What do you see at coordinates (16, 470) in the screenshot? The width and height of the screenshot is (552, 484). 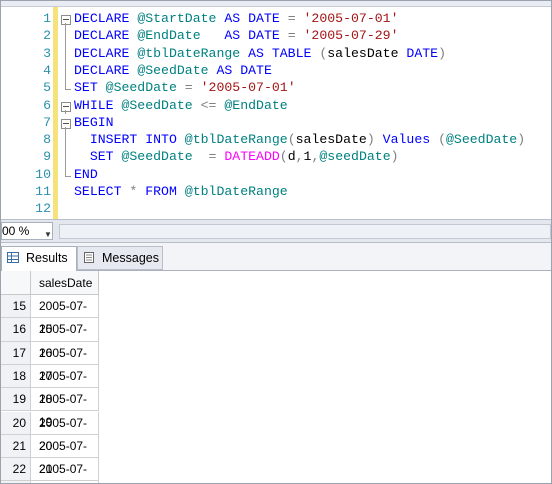 I see `row-number: 22` at bounding box center [16, 470].